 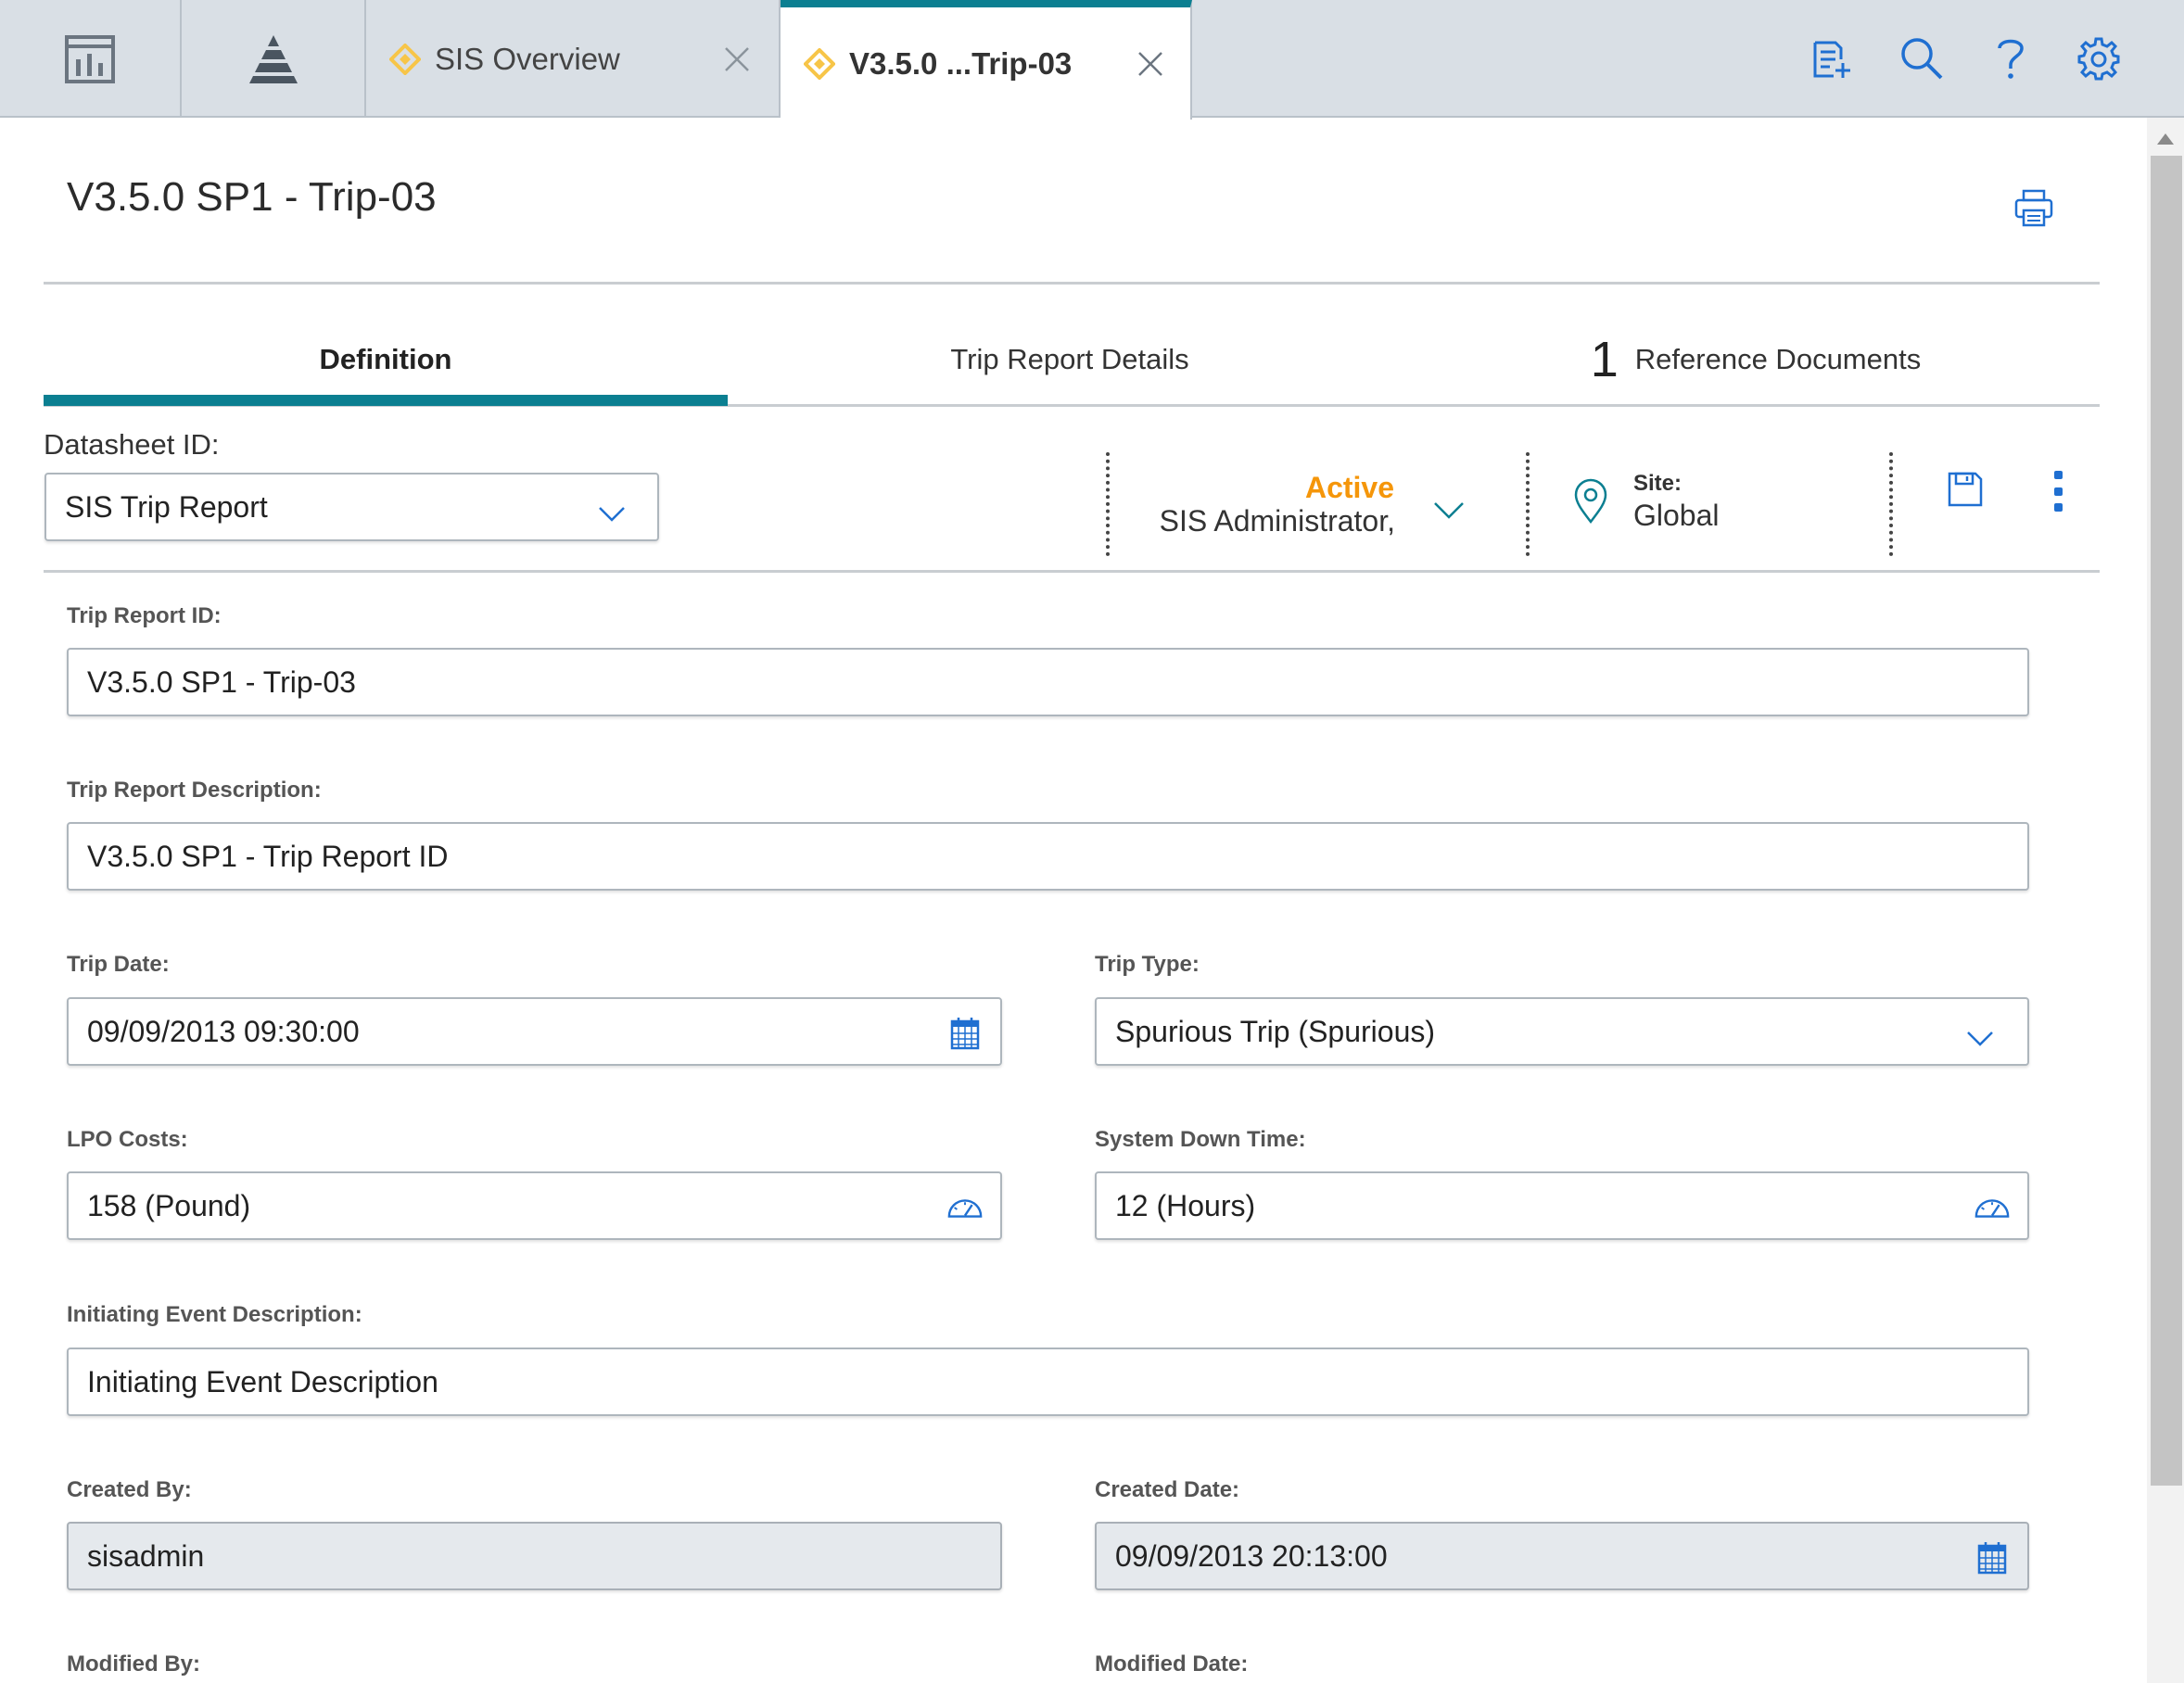 What do you see at coordinates (1167, 1489) in the screenshot?
I see `created-date-label: Created Date:` at bounding box center [1167, 1489].